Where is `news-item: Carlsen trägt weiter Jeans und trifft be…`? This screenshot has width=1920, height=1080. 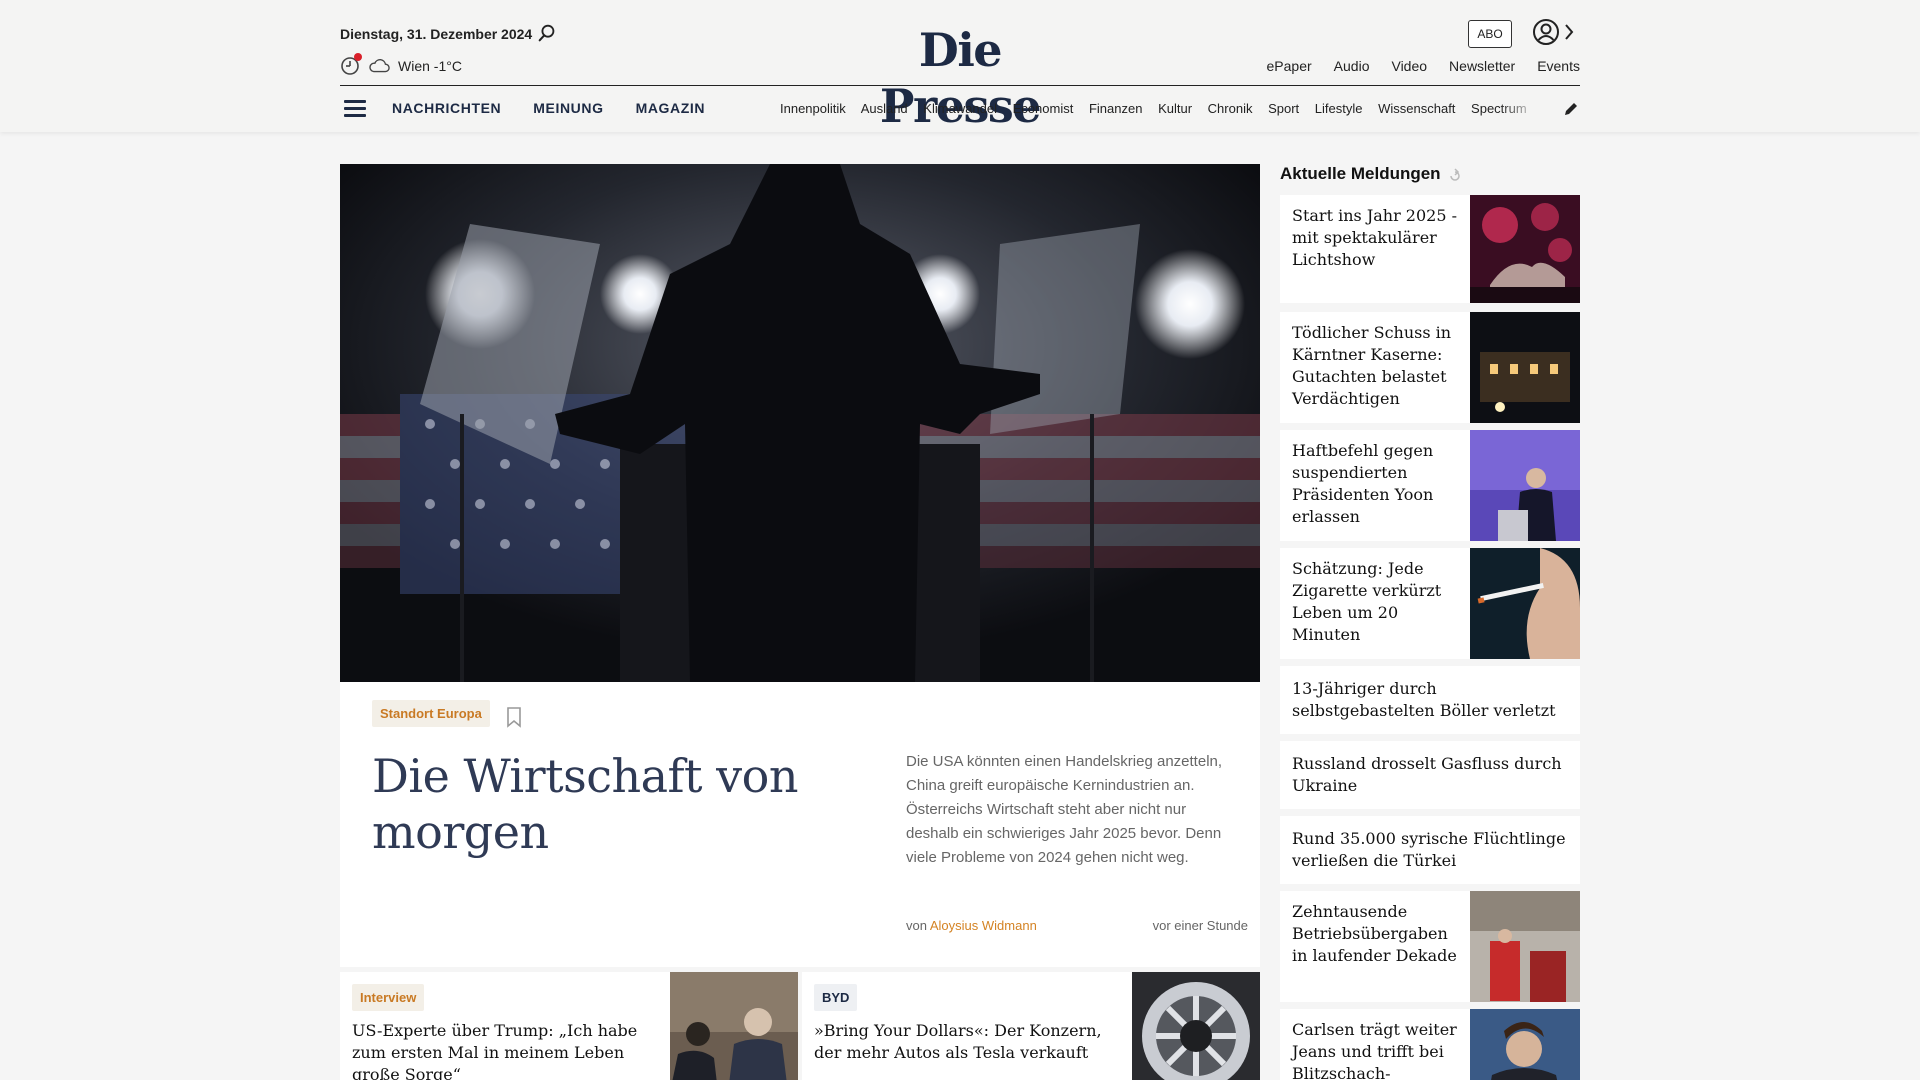 news-item: Carlsen trägt weiter Jeans und trifft be… is located at coordinates (1430, 1044).